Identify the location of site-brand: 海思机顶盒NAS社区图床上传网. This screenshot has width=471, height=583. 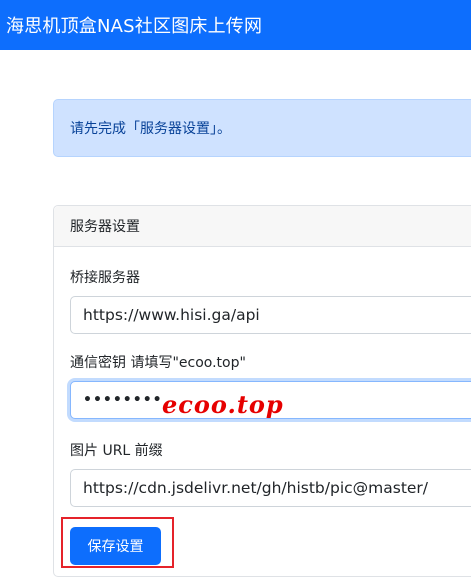
(134, 25).